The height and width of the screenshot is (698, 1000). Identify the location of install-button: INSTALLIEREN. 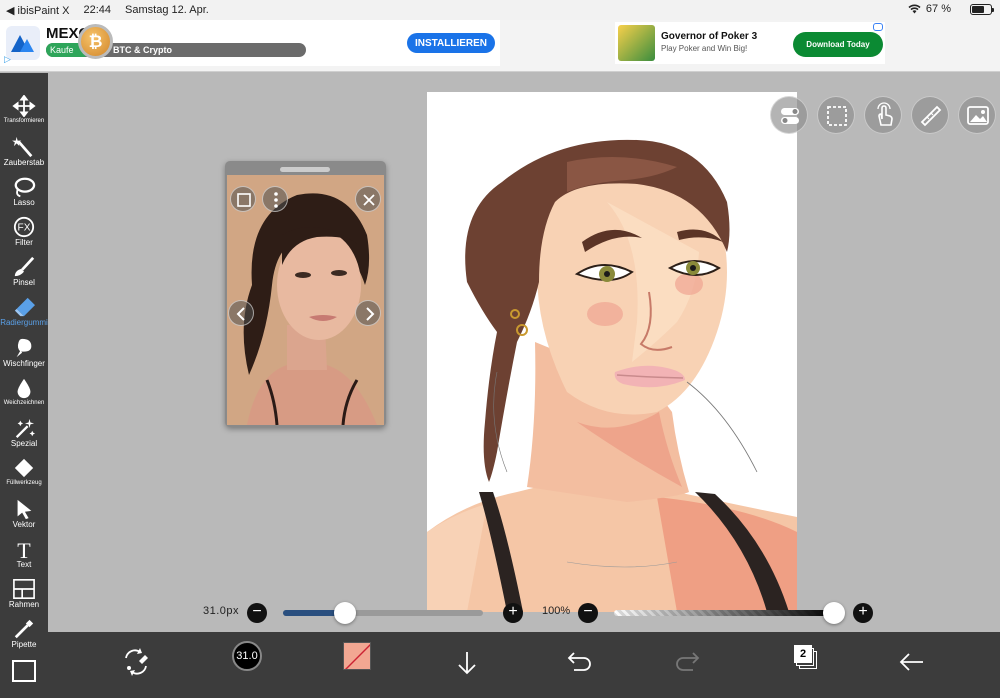
(451, 43).